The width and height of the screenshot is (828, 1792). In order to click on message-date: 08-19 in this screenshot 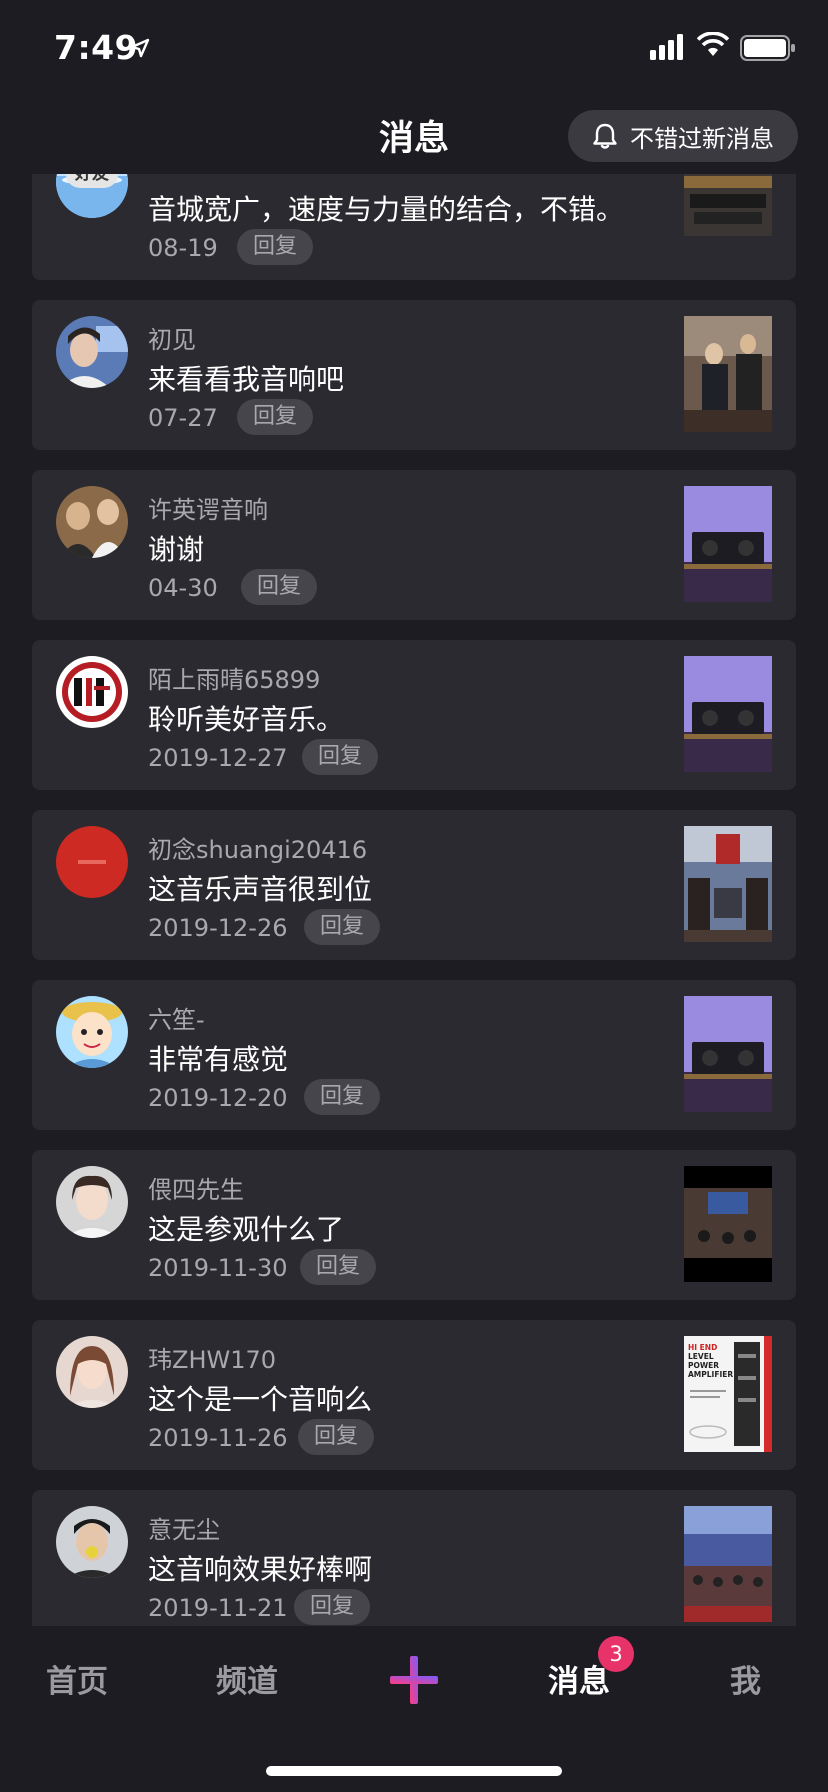, I will do `click(183, 248)`.